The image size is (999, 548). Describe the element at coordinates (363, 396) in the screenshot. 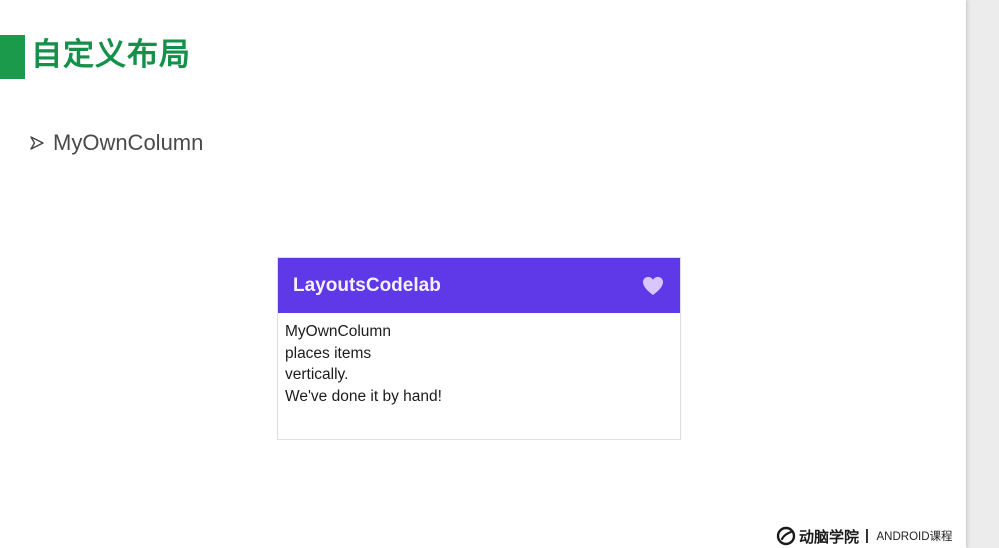

I see `column-text-line: We've done it by hand!` at that location.